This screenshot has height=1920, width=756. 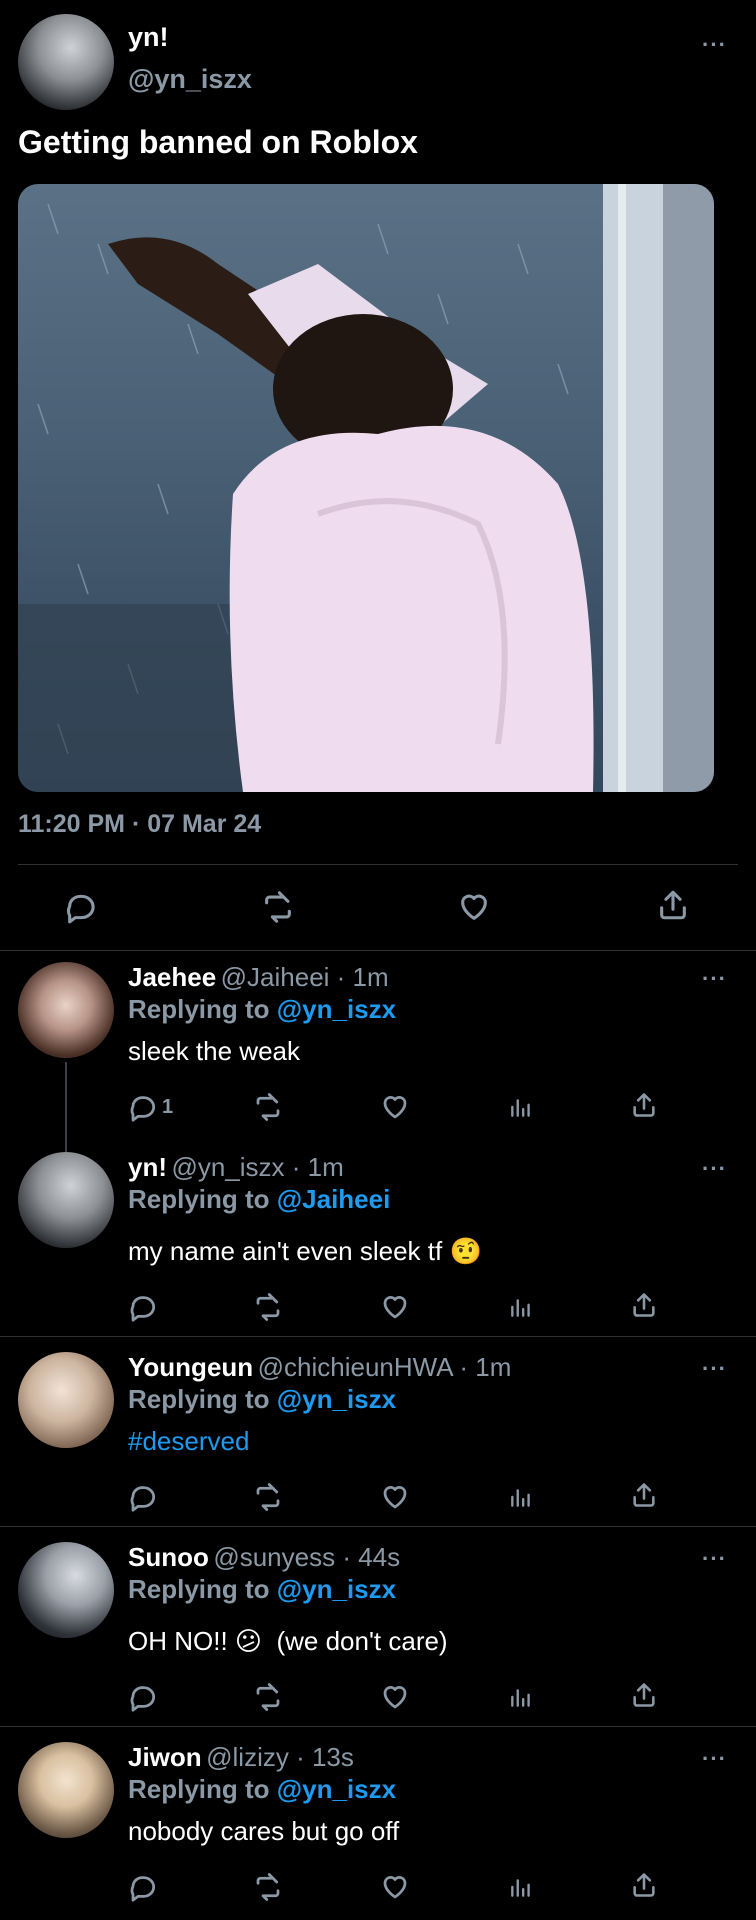 I want to click on reply-text: nobody cares but go off, so click(x=264, y=1831).